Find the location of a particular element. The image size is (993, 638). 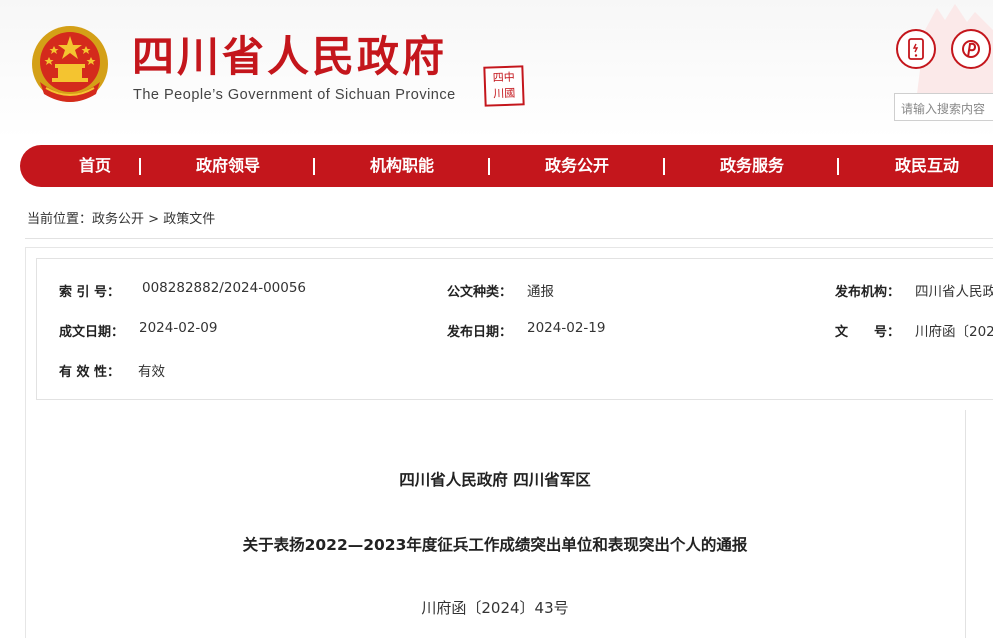

publisher-label: 发布机构： is located at coordinates (868, 292).